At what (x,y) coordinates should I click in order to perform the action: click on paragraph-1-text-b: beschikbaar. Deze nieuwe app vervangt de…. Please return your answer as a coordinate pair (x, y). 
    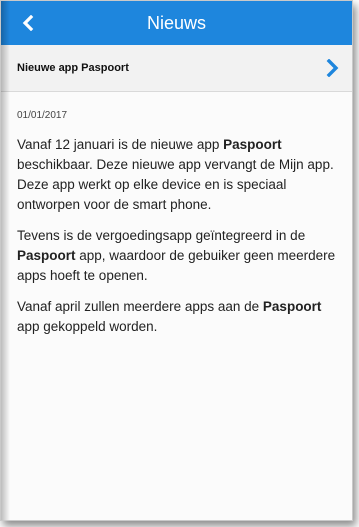
    Looking at the image, I should click on (175, 184).